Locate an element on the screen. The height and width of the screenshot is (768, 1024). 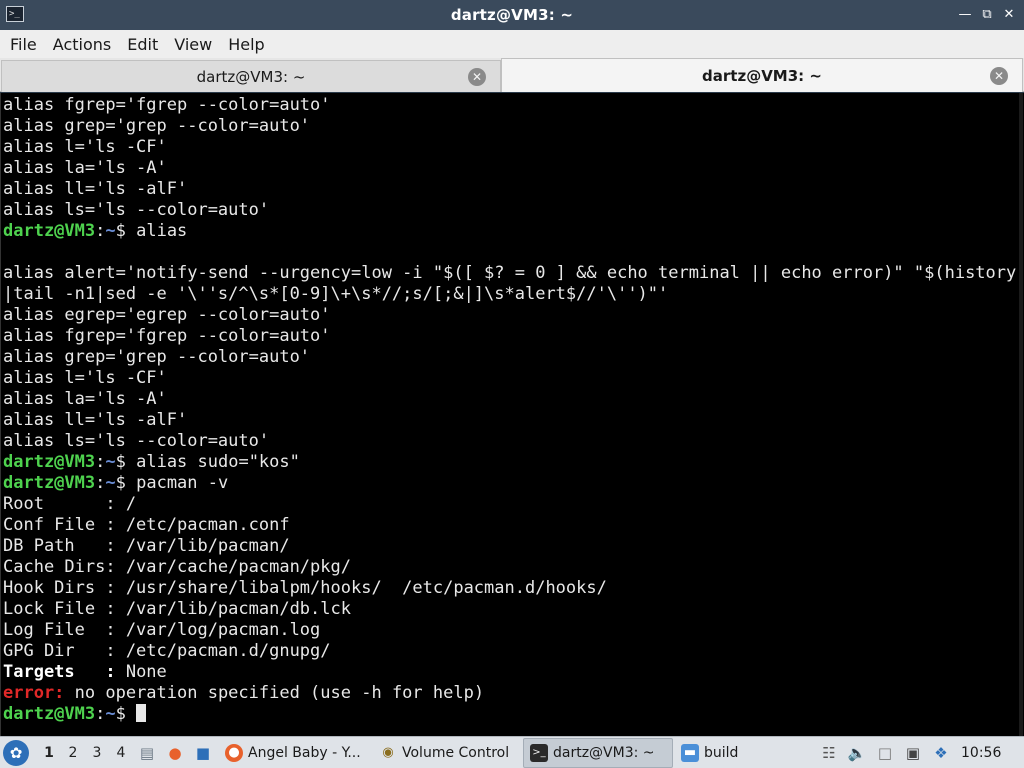
firefox-launcher-icon: ● is located at coordinates (175, 753).